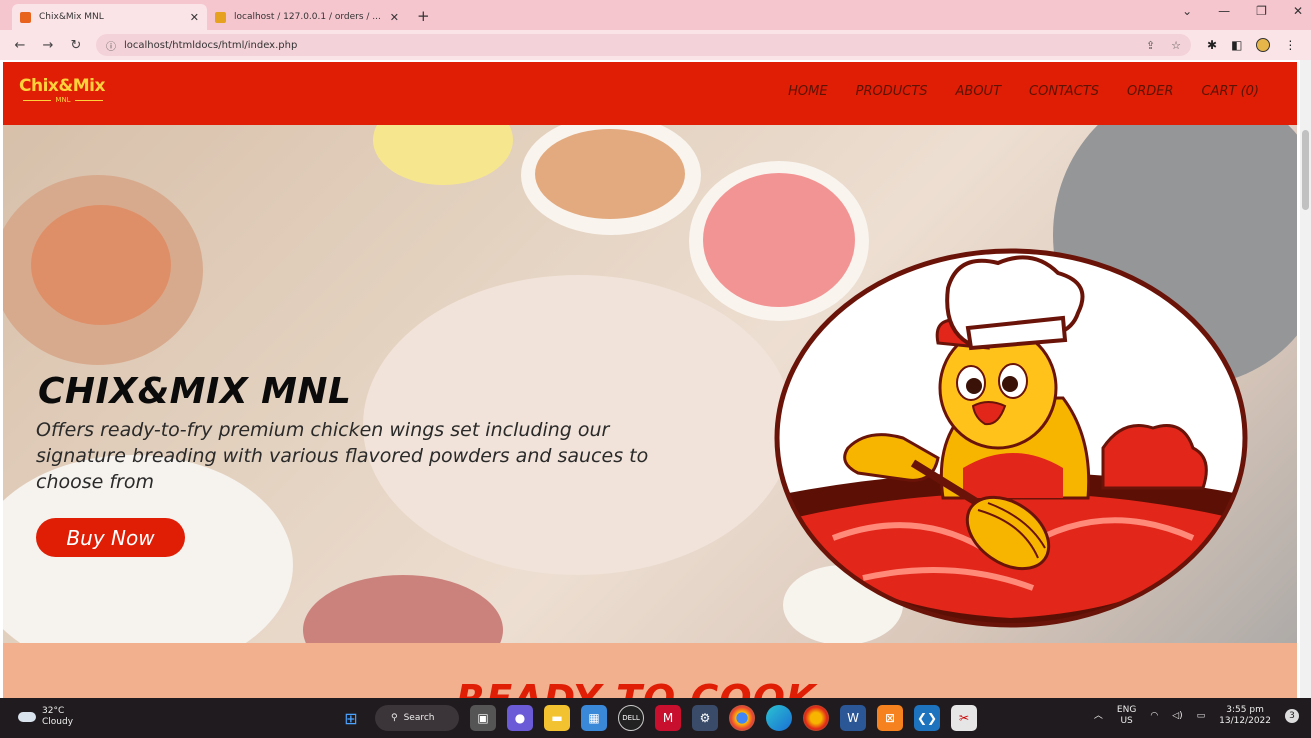 The image size is (1311, 738). What do you see at coordinates (110, 537) in the screenshot?
I see `buy-now-button: Buy Now` at bounding box center [110, 537].